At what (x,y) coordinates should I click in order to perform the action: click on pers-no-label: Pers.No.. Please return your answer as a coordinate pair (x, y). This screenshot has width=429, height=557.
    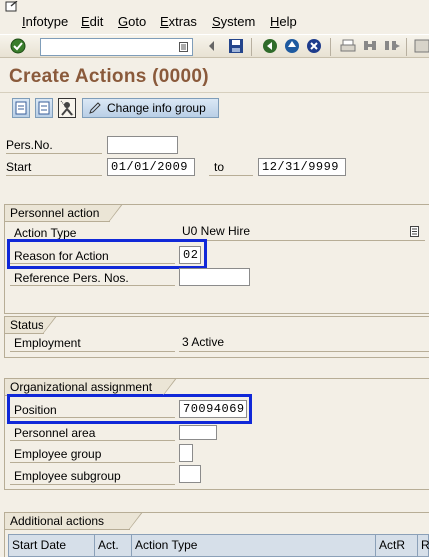
    Looking at the image, I should click on (29, 145).